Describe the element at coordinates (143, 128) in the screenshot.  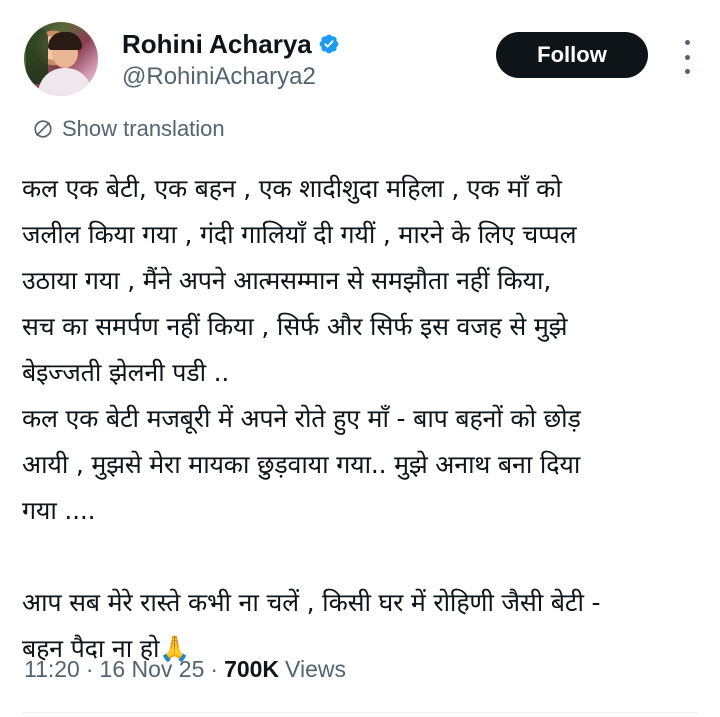
I see `show-translation-label: Show translation` at that location.